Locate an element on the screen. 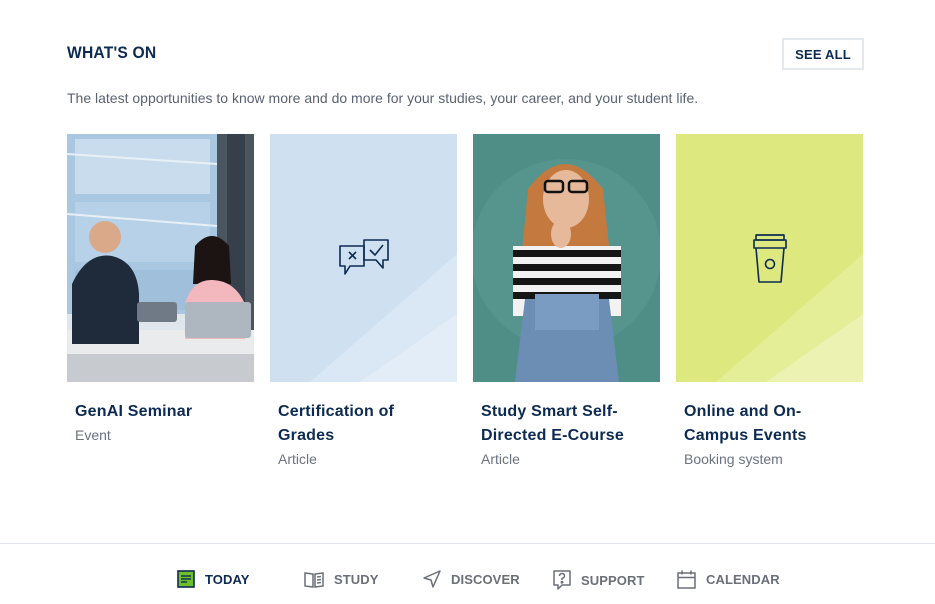 This screenshot has height=604, width=935. card-type: Event is located at coordinates (93, 435).